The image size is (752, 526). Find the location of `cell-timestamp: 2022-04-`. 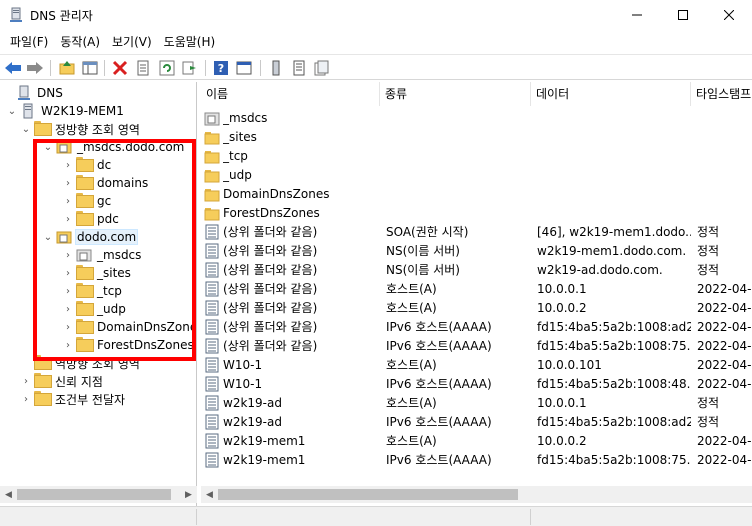

cell-timestamp: 2022-04- is located at coordinates (724, 346).